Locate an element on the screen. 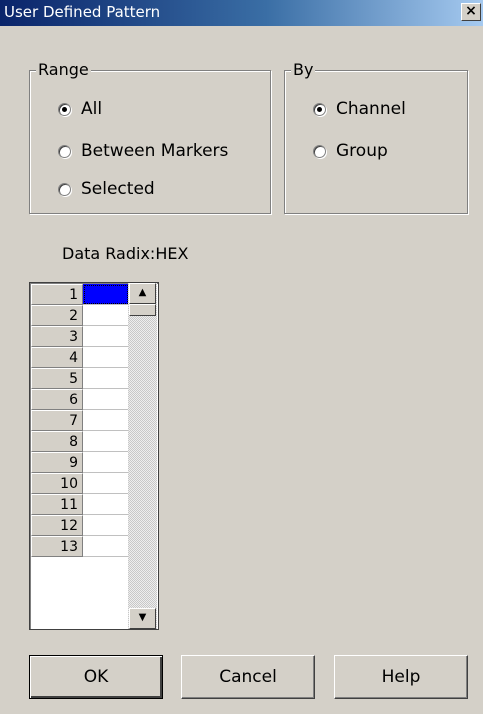 Image resolution: width=483 pixels, height=714 pixels. radio-by-group: Group is located at coordinates (350, 151).